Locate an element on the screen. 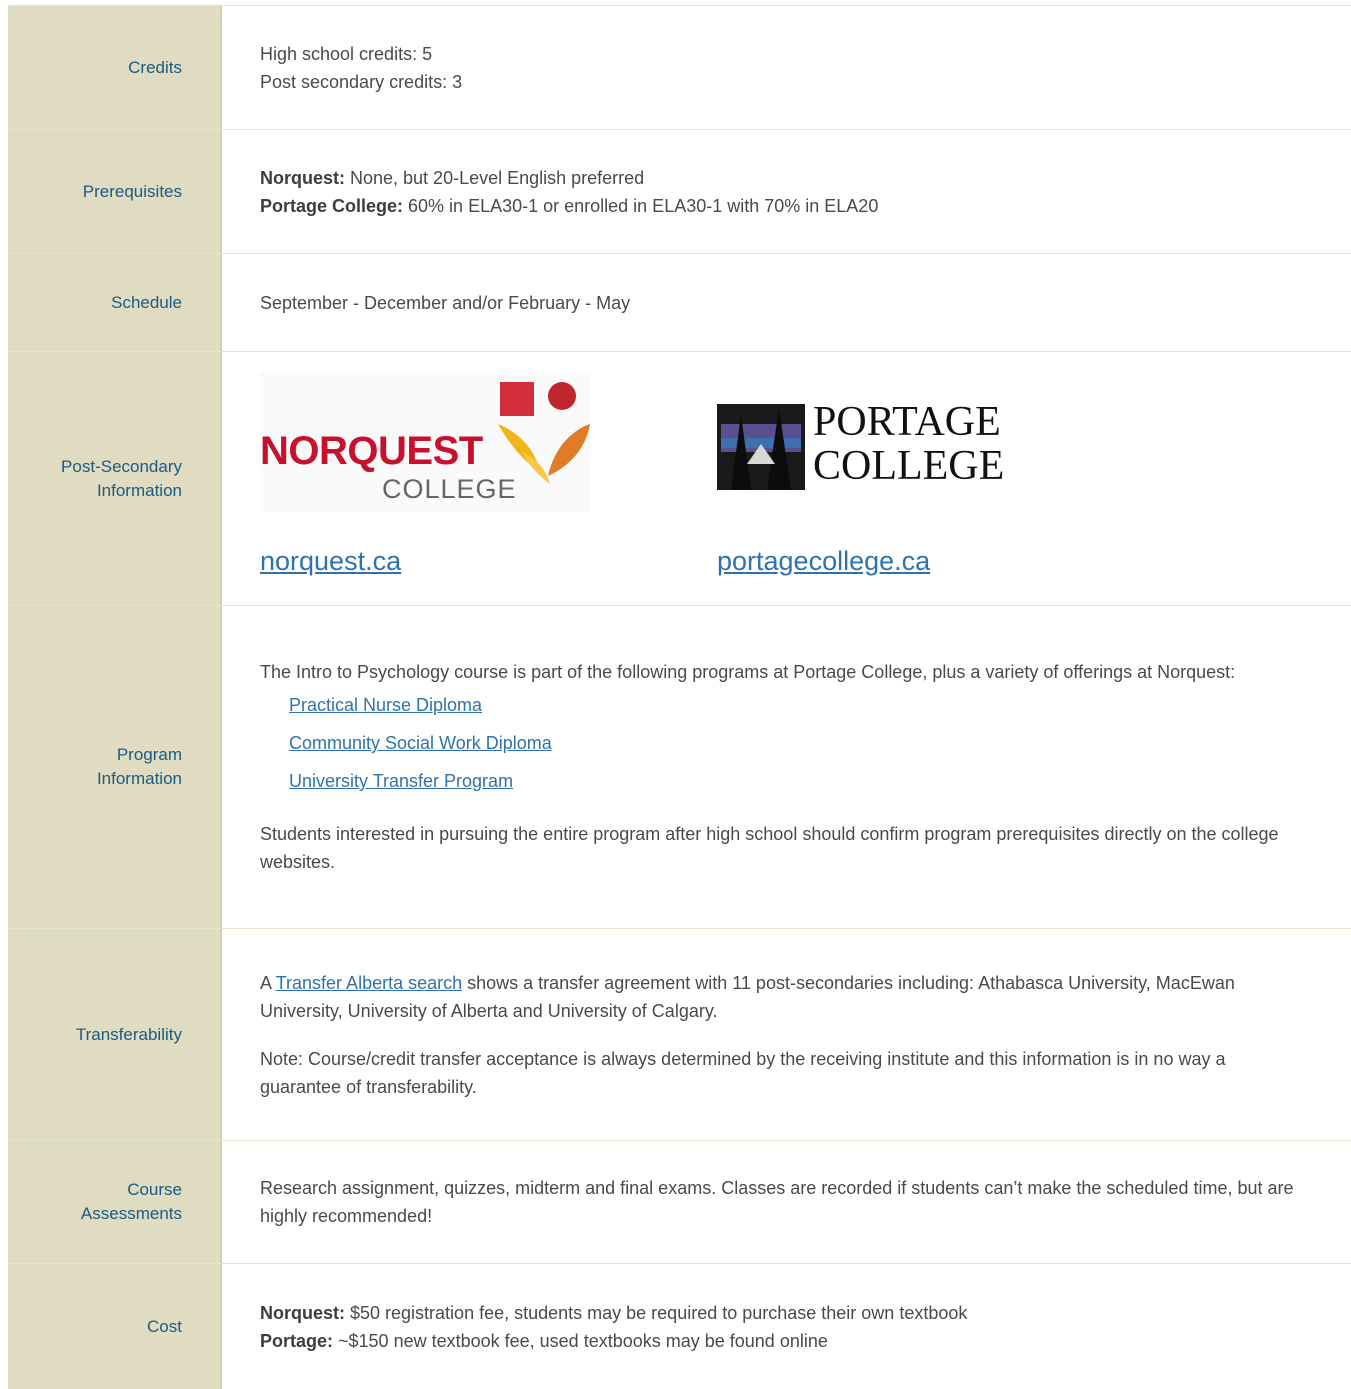  norquest-link: norquest.ca is located at coordinates (488, 561).